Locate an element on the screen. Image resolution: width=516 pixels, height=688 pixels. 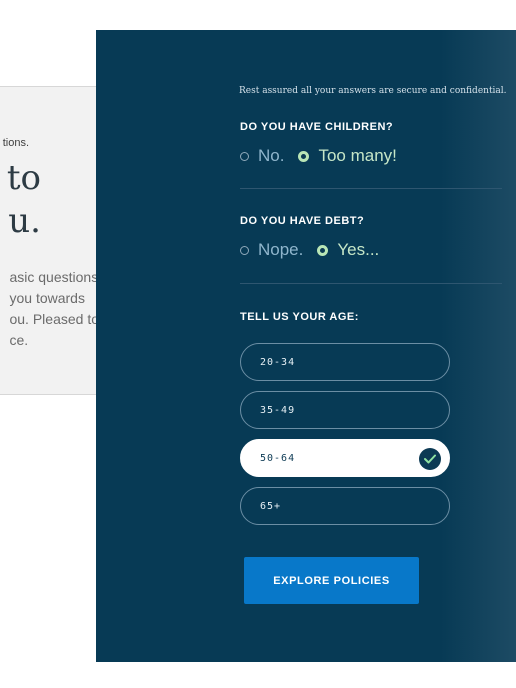
children-question-label: DO YOU HAVE CHILDREN? is located at coordinates (317, 127).